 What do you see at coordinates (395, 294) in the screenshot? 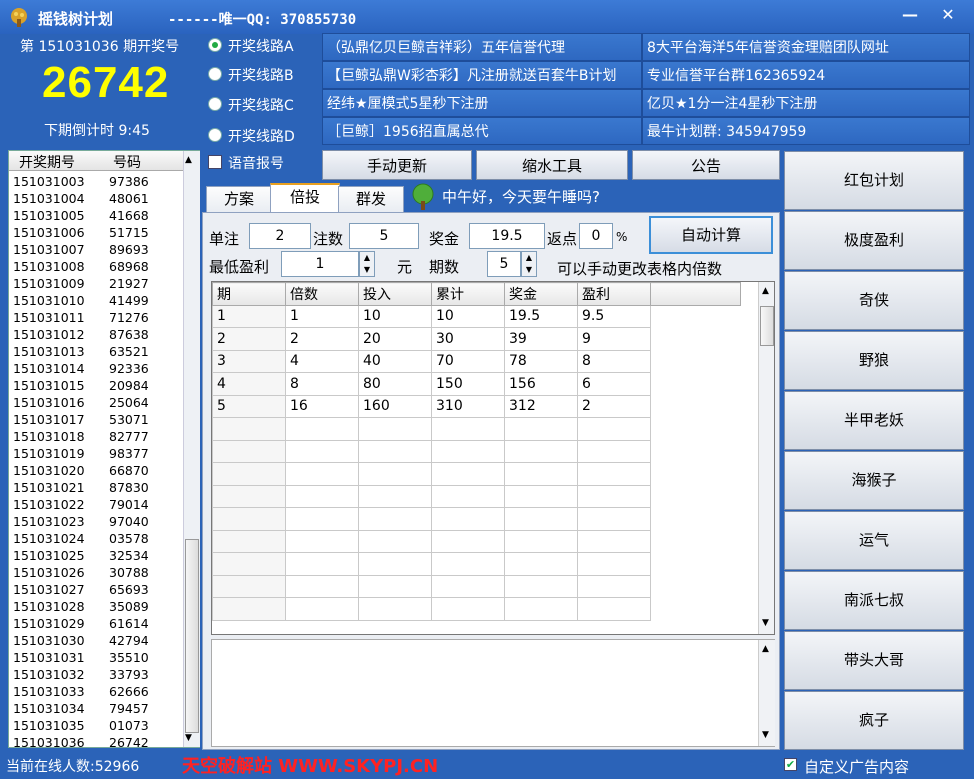
I see `column-header: 投入` at bounding box center [395, 294].